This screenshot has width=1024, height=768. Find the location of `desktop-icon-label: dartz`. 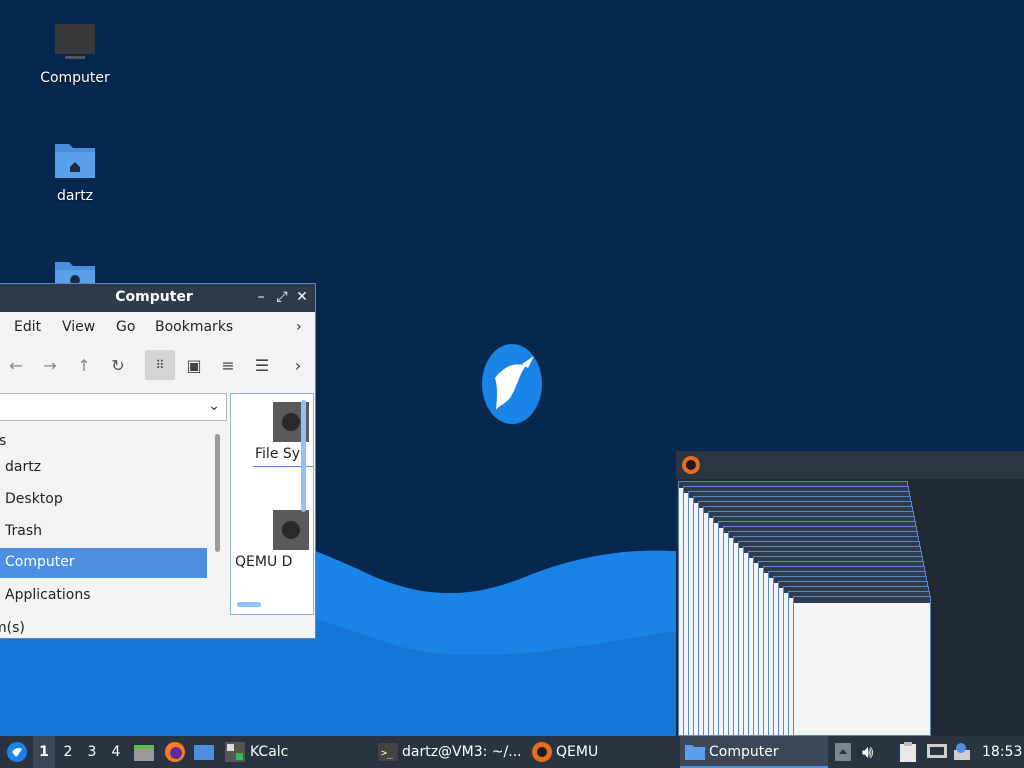

desktop-icon-label: dartz is located at coordinates (75, 196).